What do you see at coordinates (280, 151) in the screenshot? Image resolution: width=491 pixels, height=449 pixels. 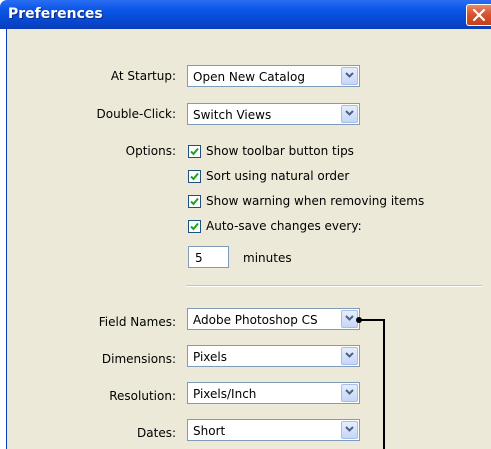 I see `show-tips-label: Show toolbar button tips` at bounding box center [280, 151].